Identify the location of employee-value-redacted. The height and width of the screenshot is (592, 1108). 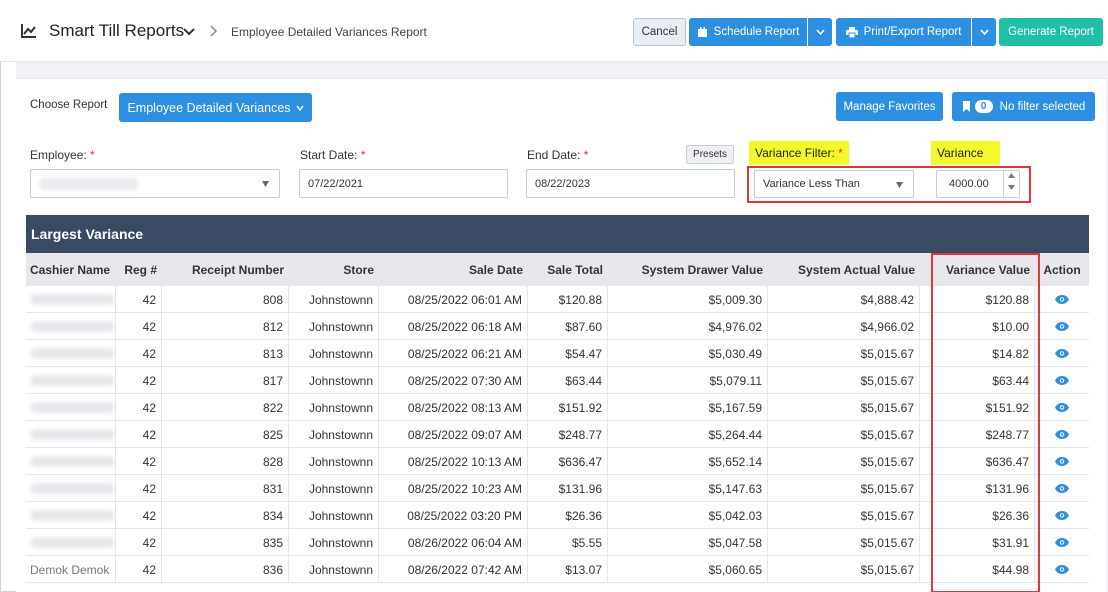
(89, 183).